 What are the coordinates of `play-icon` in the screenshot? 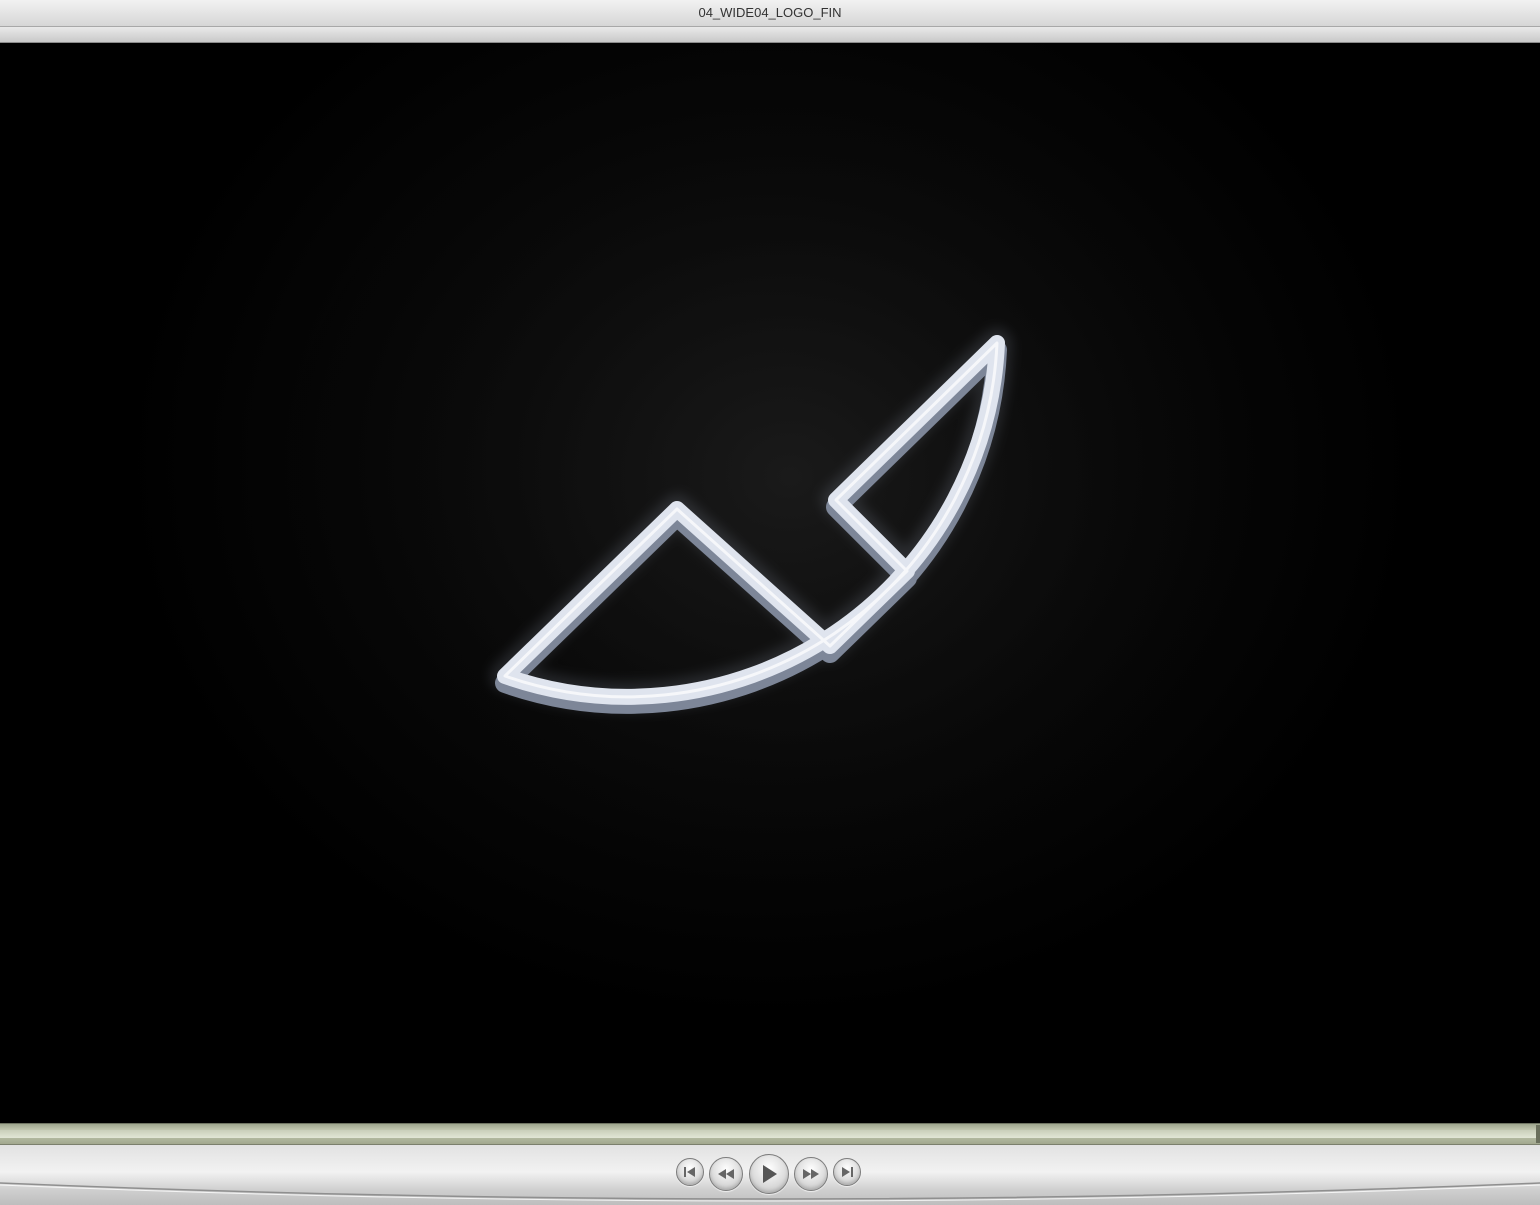 It's located at (770, 1174).